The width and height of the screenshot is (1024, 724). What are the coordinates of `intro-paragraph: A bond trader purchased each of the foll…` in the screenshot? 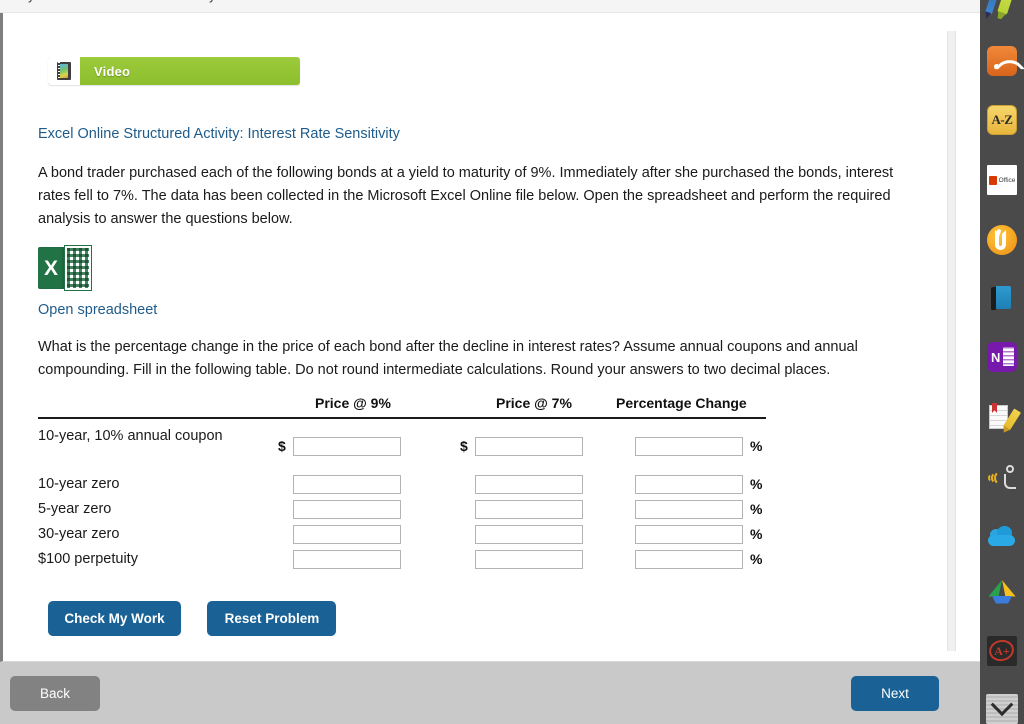 It's located at (466, 196).